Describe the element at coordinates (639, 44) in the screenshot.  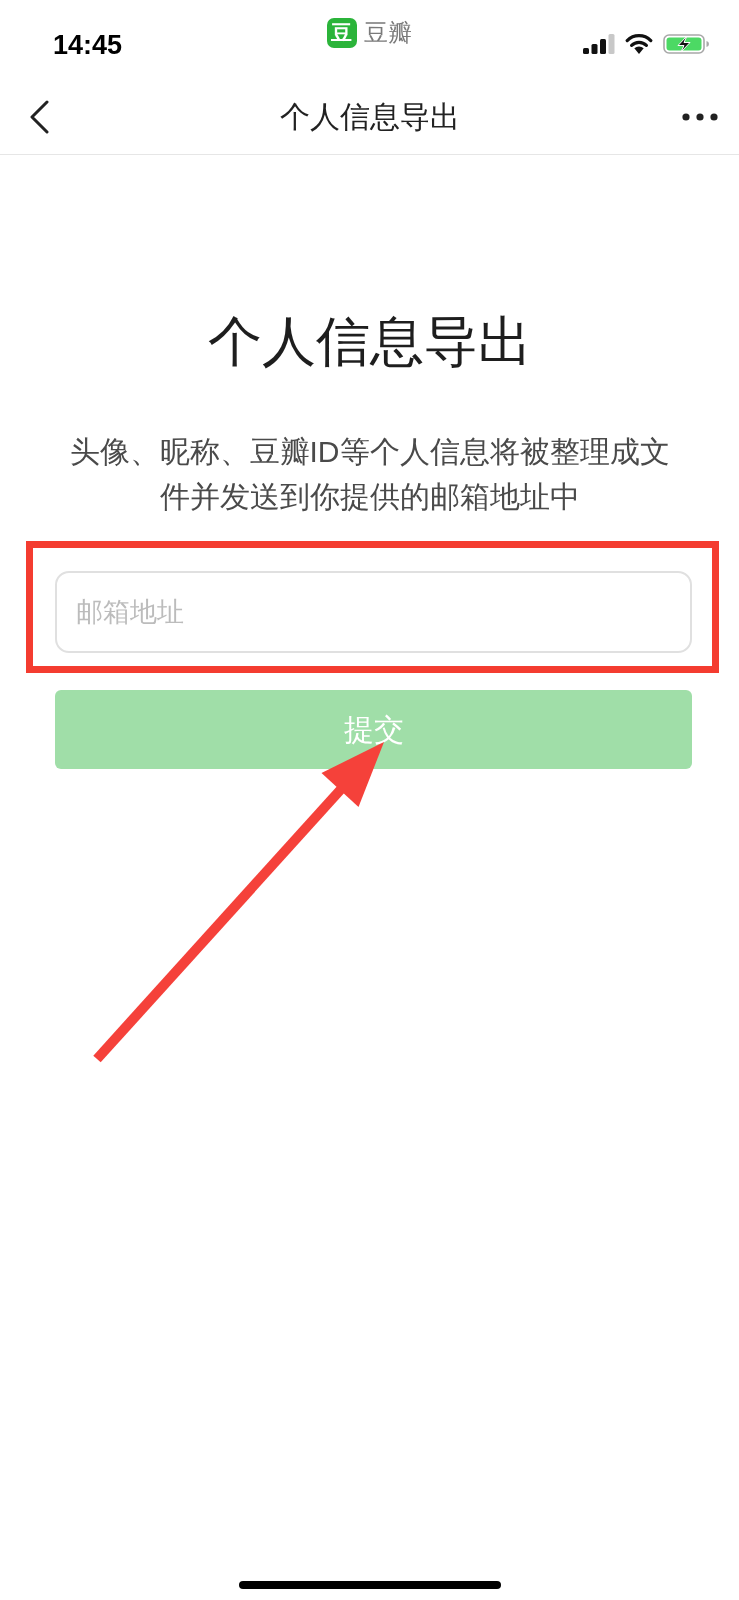
I see `wifi-icon` at that location.